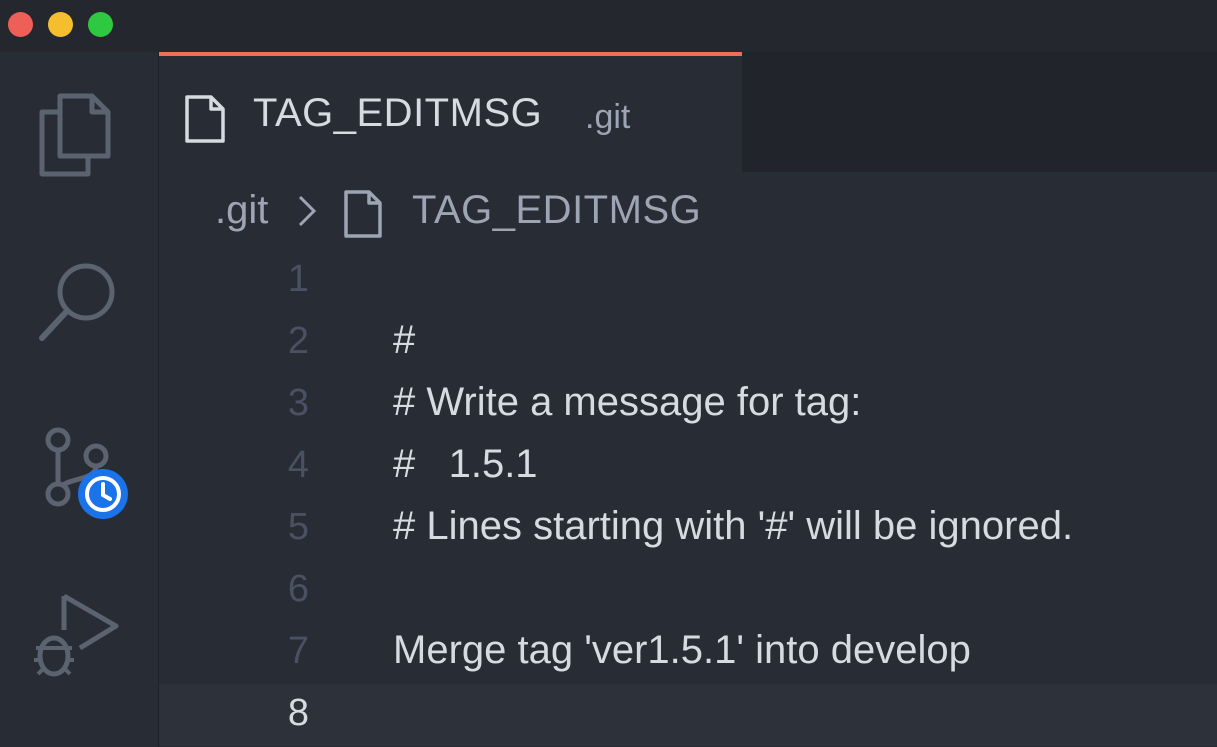 The height and width of the screenshot is (747, 1217). What do you see at coordinates (688, 281) in the screenshot?
I see `editor-line: 1` at bounding box center [688, 281].